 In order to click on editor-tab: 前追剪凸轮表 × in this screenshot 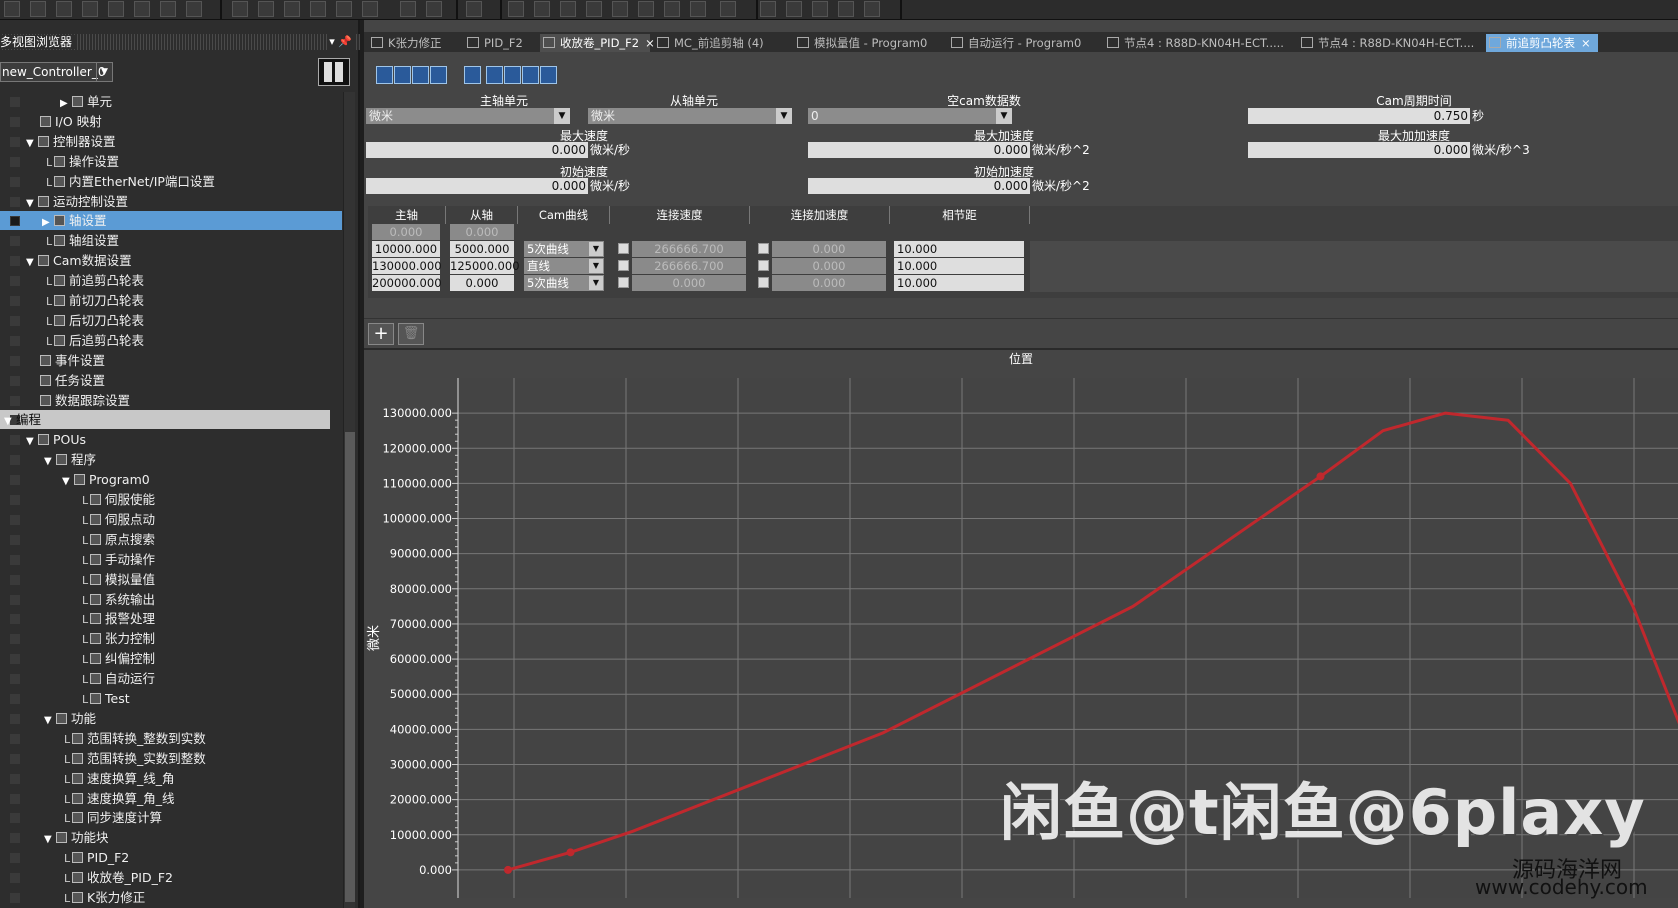, I will do `click(1542, 43)`.